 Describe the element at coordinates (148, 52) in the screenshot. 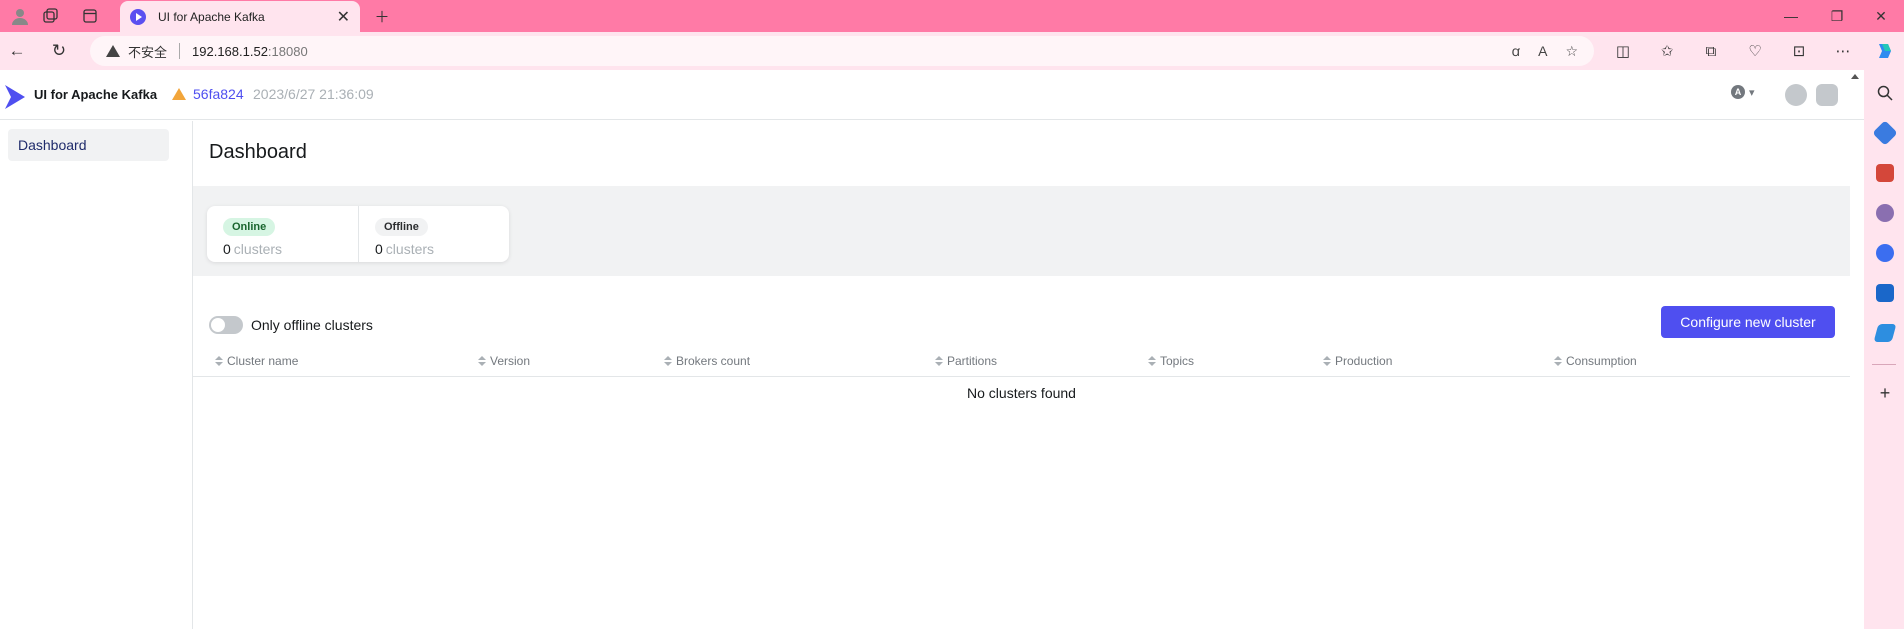

I see `not-secure-label: 不安全` at that location.